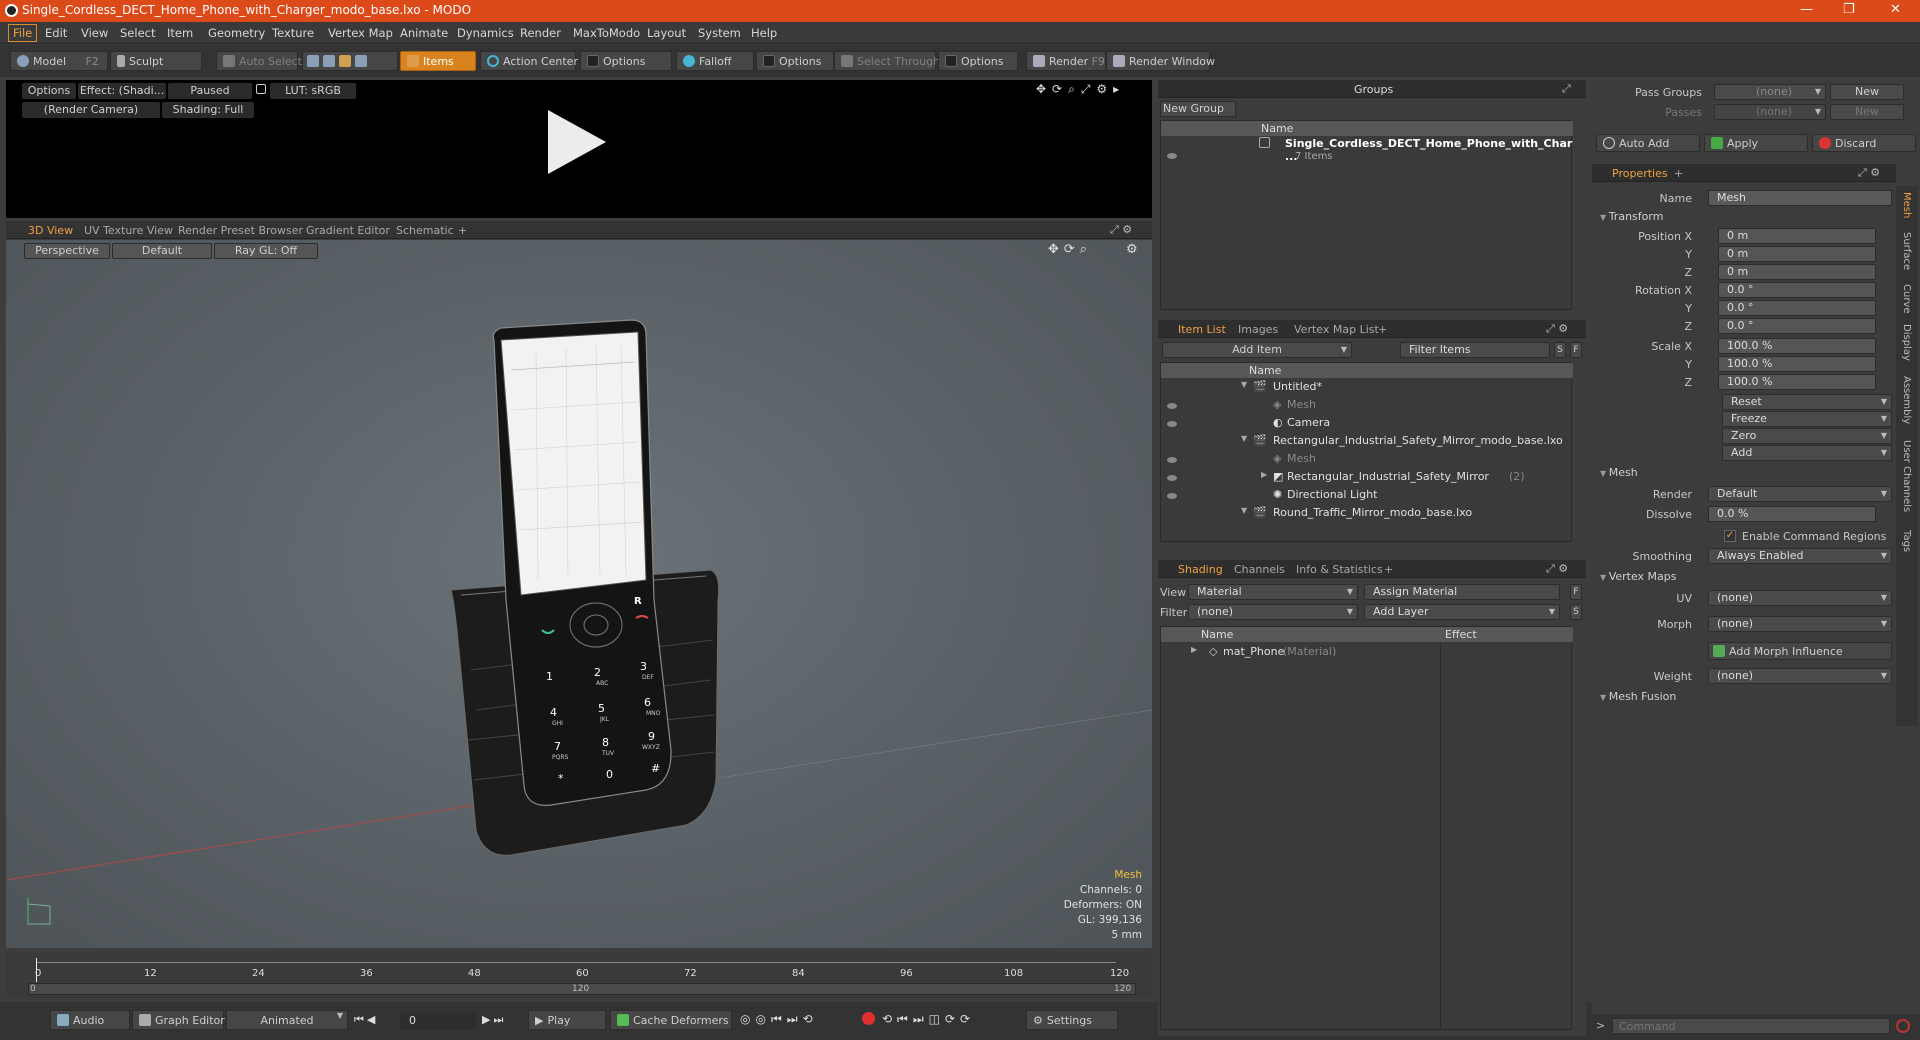 The image size is (1920, 1040). Describe the element at coordinates (156, 61) in the screenshot. I see `sculpt-mode-button: Sculpt` at that location.